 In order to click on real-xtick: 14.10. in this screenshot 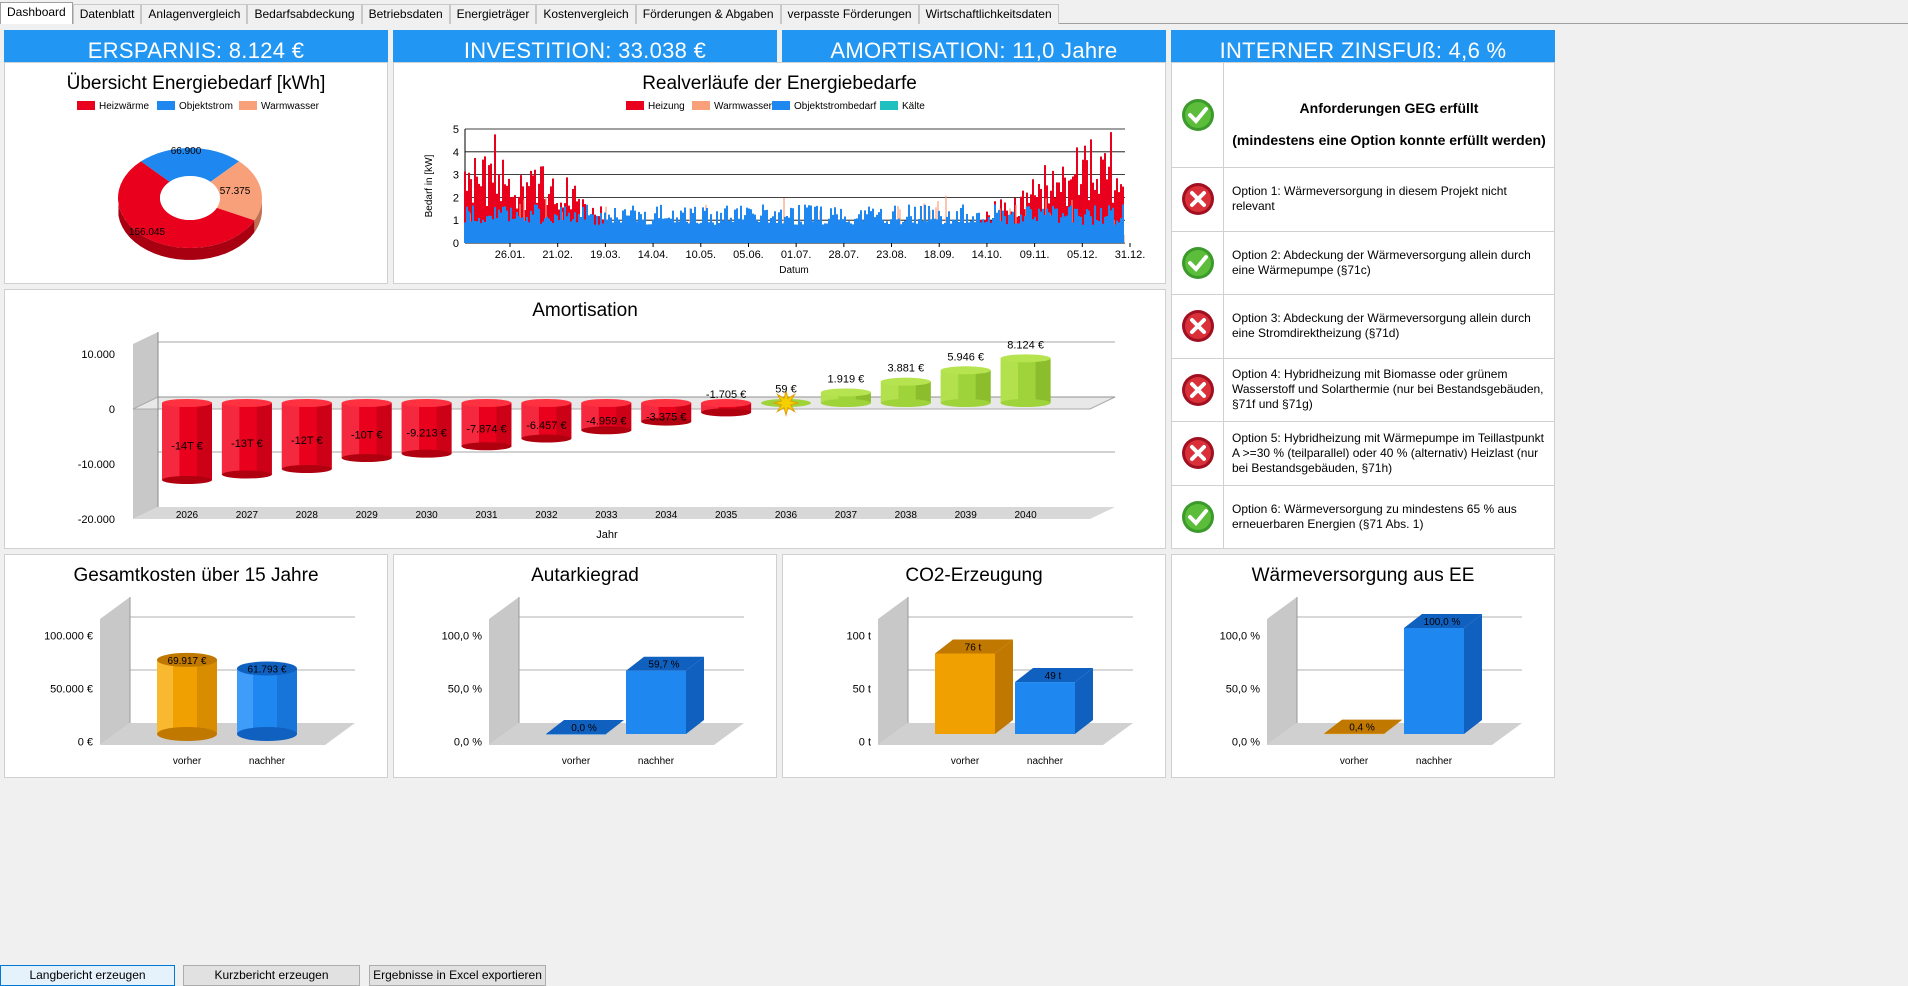, I will do `click(987, 255)`.